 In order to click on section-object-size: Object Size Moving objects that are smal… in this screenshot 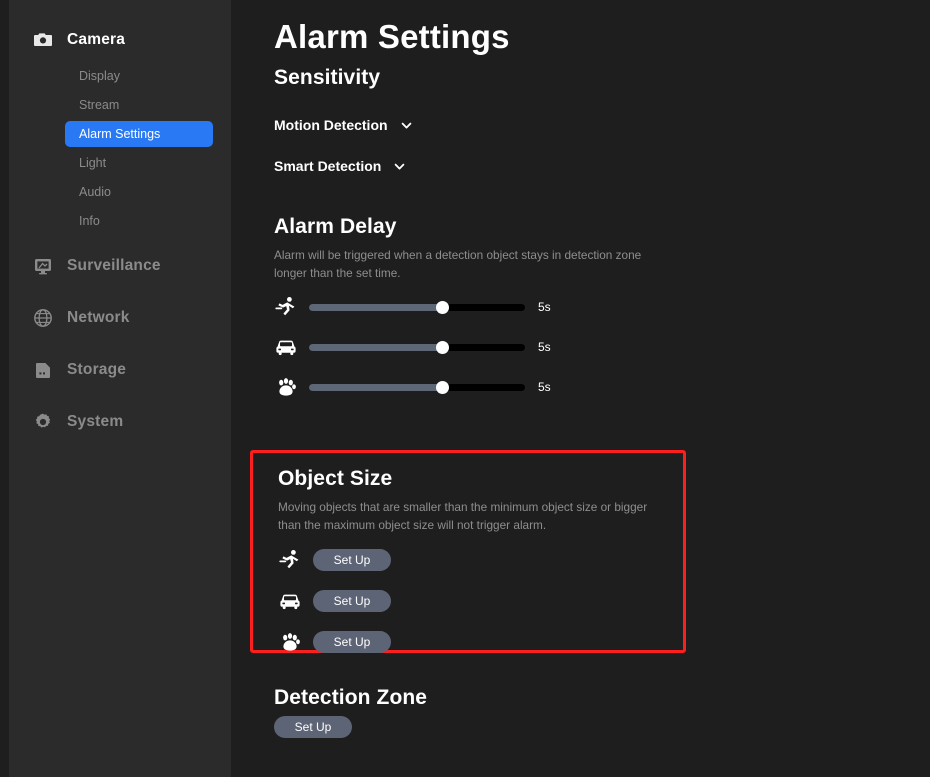, I will do `click(468, 552)`.